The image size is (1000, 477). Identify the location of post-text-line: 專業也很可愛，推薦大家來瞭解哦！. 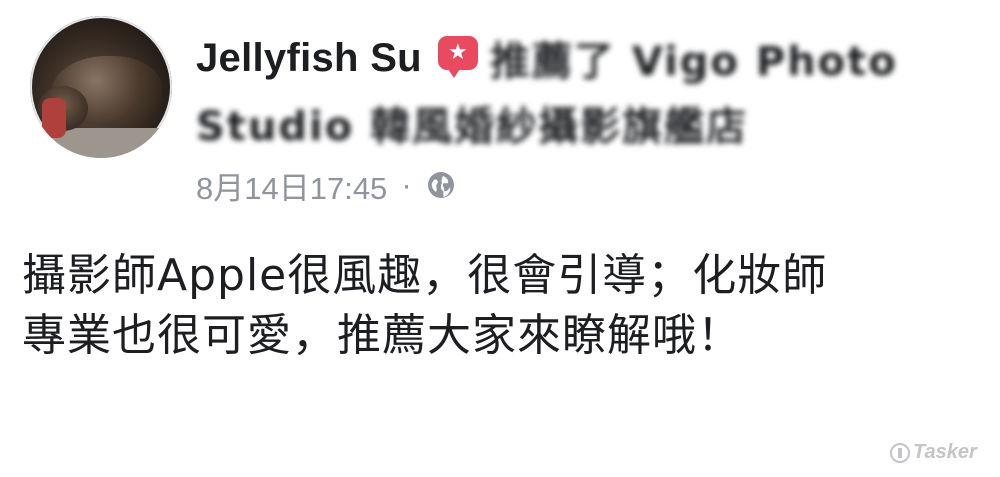
(382, 335).